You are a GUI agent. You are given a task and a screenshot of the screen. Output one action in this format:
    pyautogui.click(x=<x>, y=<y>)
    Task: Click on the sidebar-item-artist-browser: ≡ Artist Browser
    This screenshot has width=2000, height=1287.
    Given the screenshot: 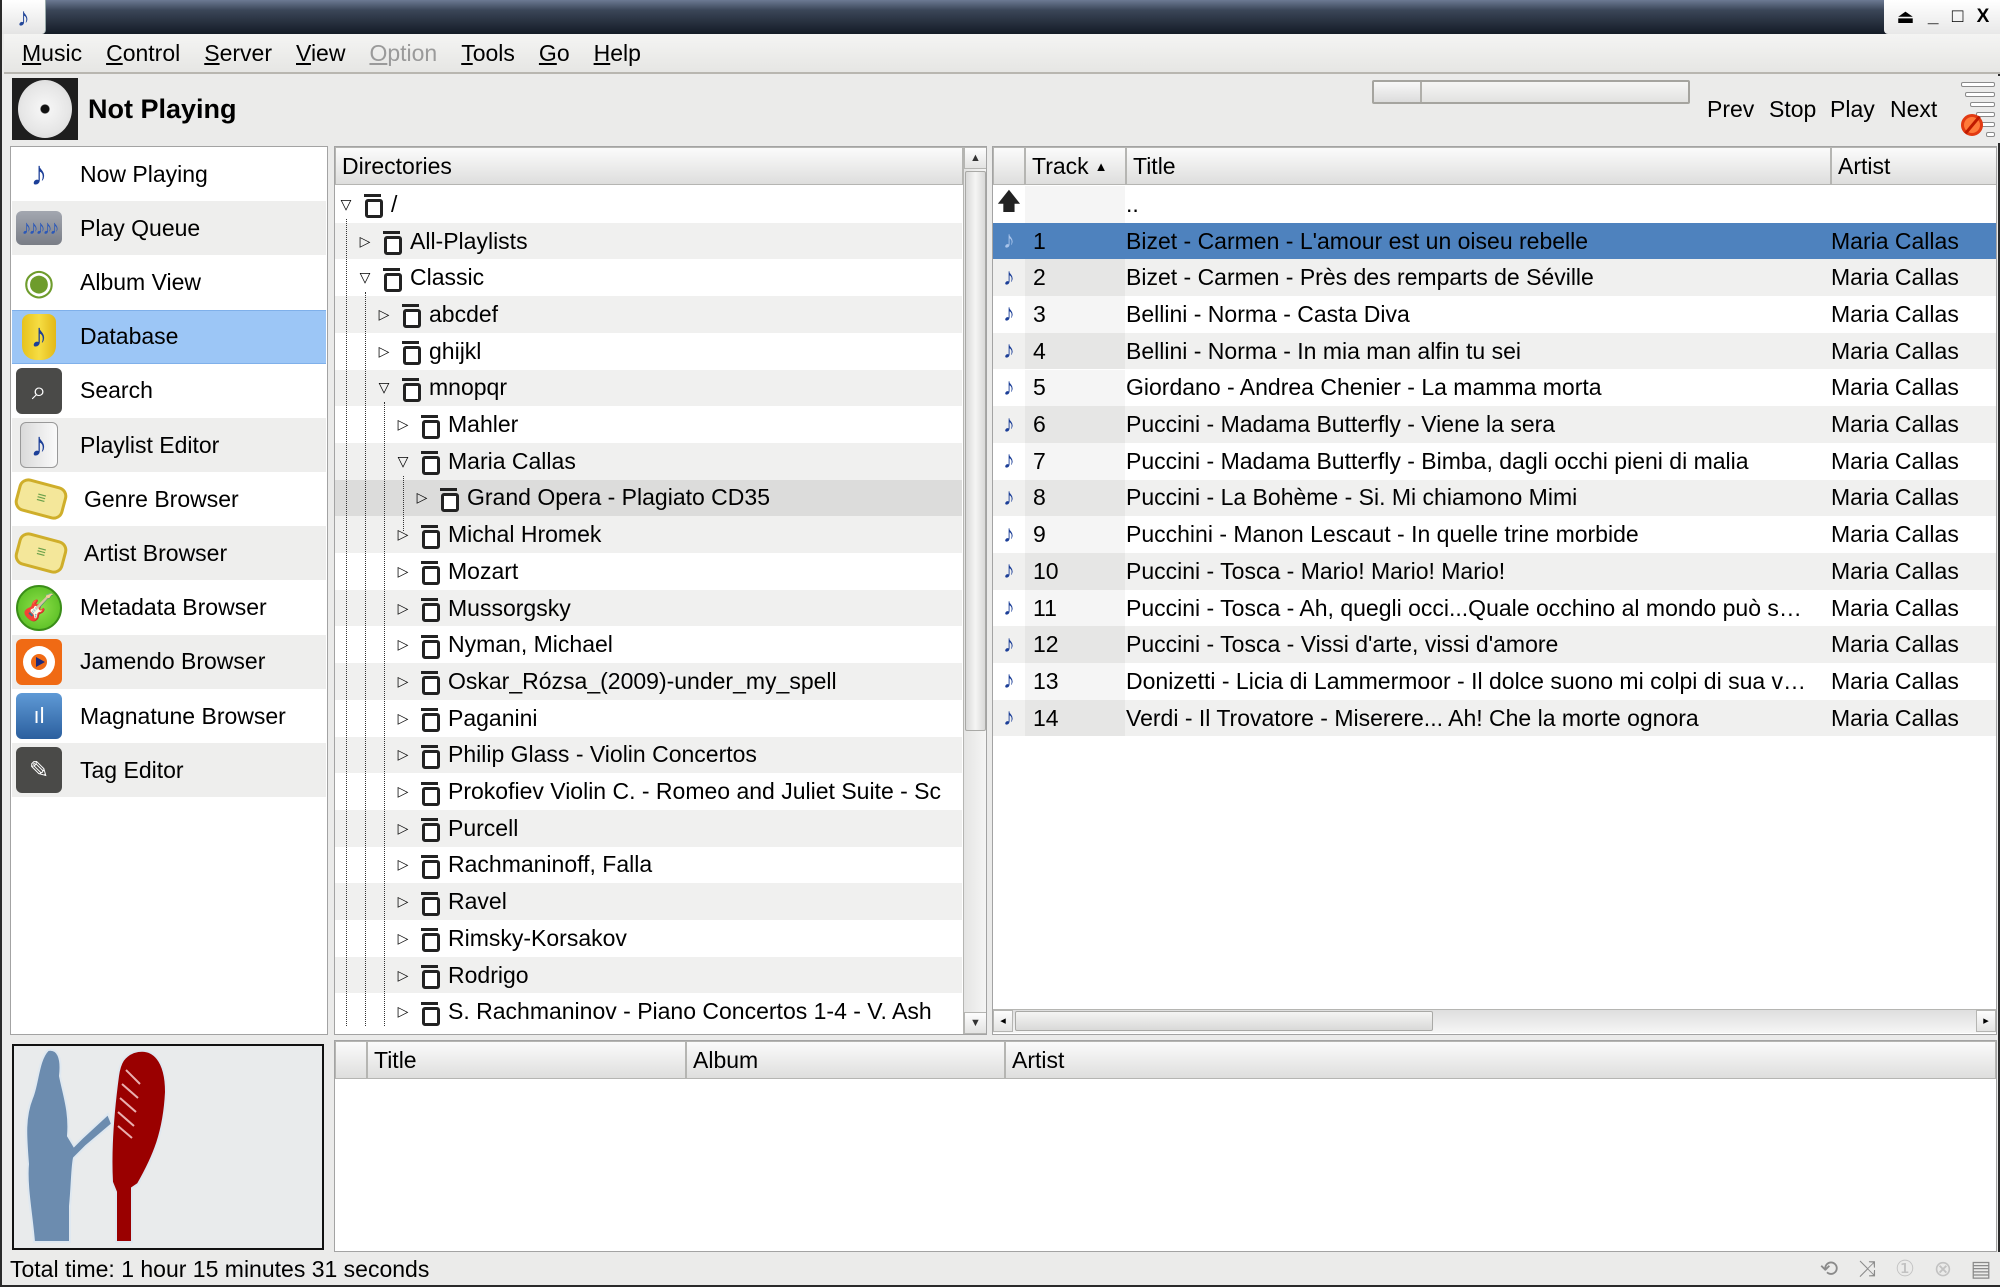 What is the action you would take?
    pyautogui.click(x=169, y=553)
    